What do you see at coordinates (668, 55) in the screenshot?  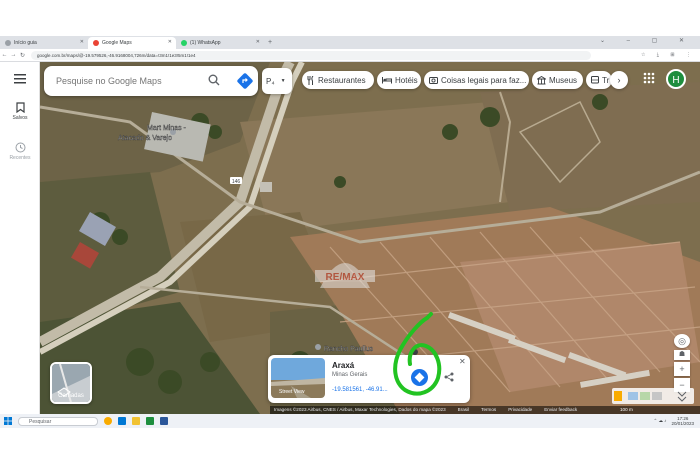 I see `browser-toolbar-icons: ☆ ⤓ ⊞ ⋮` at bounding box center [668, 55].